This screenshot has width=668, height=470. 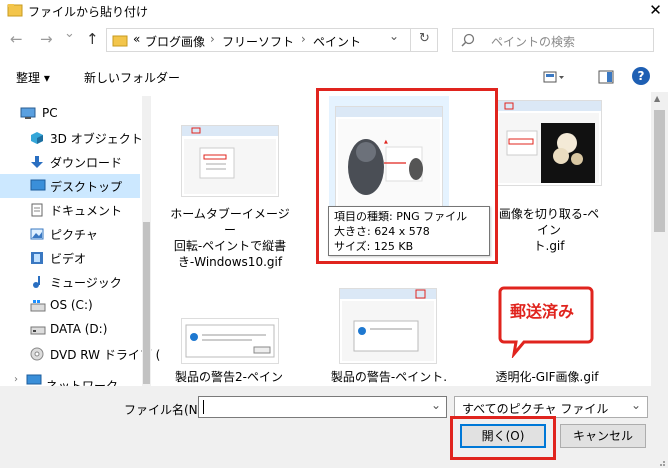 What do you see at coordinates (86, 211) in the screenshot?
I see `sidebar-item-label: ドキュメント` at bounding box center [86, 211].